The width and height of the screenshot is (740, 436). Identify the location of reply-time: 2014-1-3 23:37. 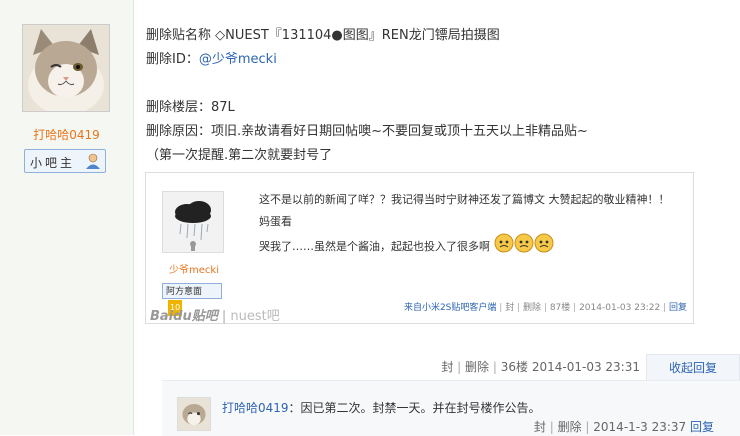
(640, 427).